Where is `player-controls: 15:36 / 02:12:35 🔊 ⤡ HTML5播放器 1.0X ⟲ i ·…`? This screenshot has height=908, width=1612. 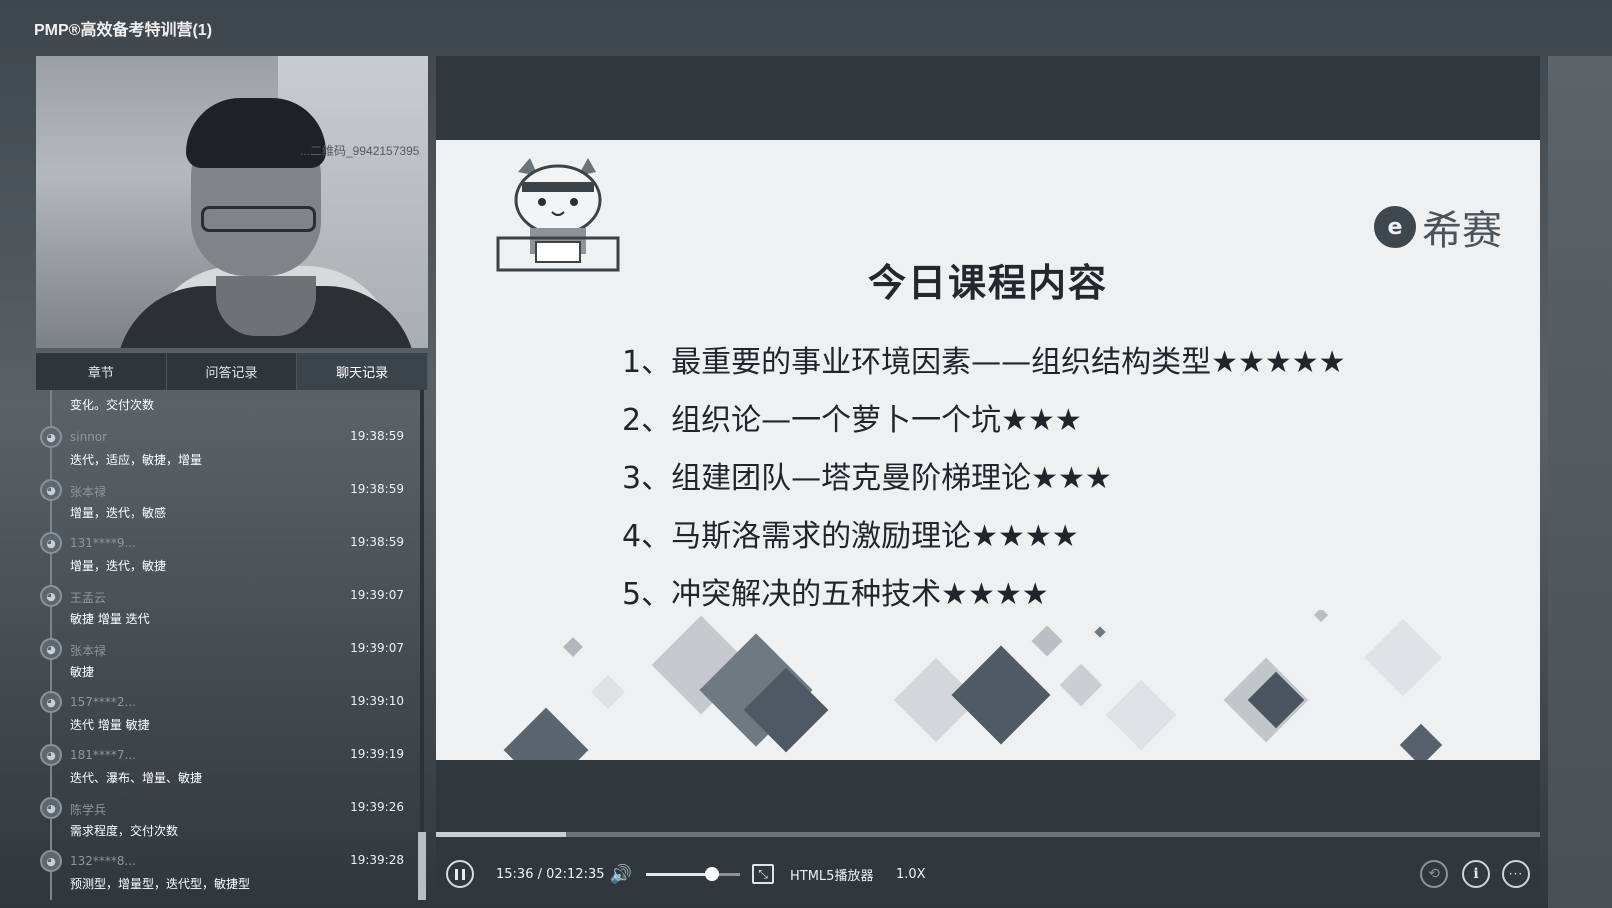
player-controls: 15:36 / 02:12:35 🔊 ⤡ HTML5播放器 1.0X ⟲ i ·… is located at coordinates (988, 874).